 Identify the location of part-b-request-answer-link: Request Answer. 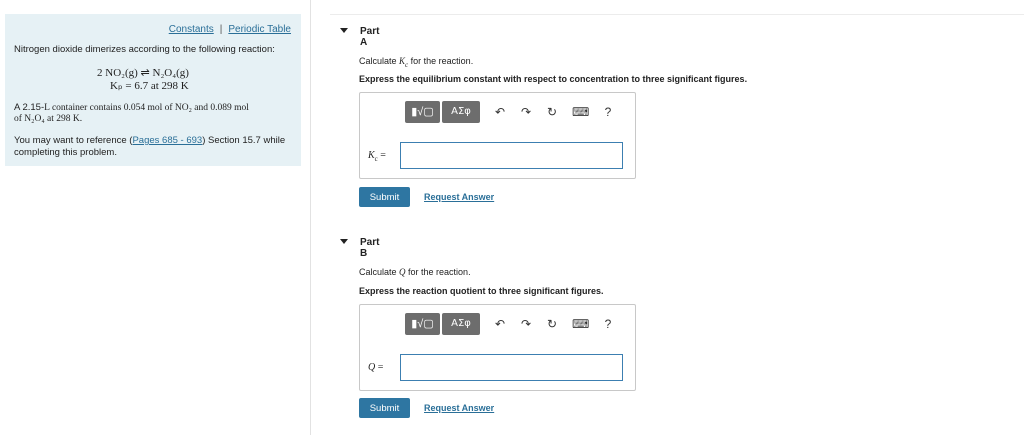
(459, 408).